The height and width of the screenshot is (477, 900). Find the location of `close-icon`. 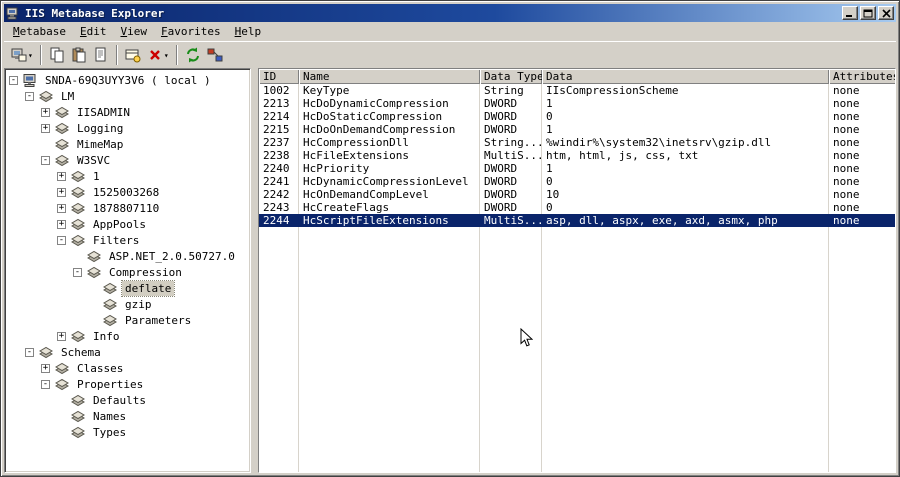

close-icon is located at coordinates (886, 13).